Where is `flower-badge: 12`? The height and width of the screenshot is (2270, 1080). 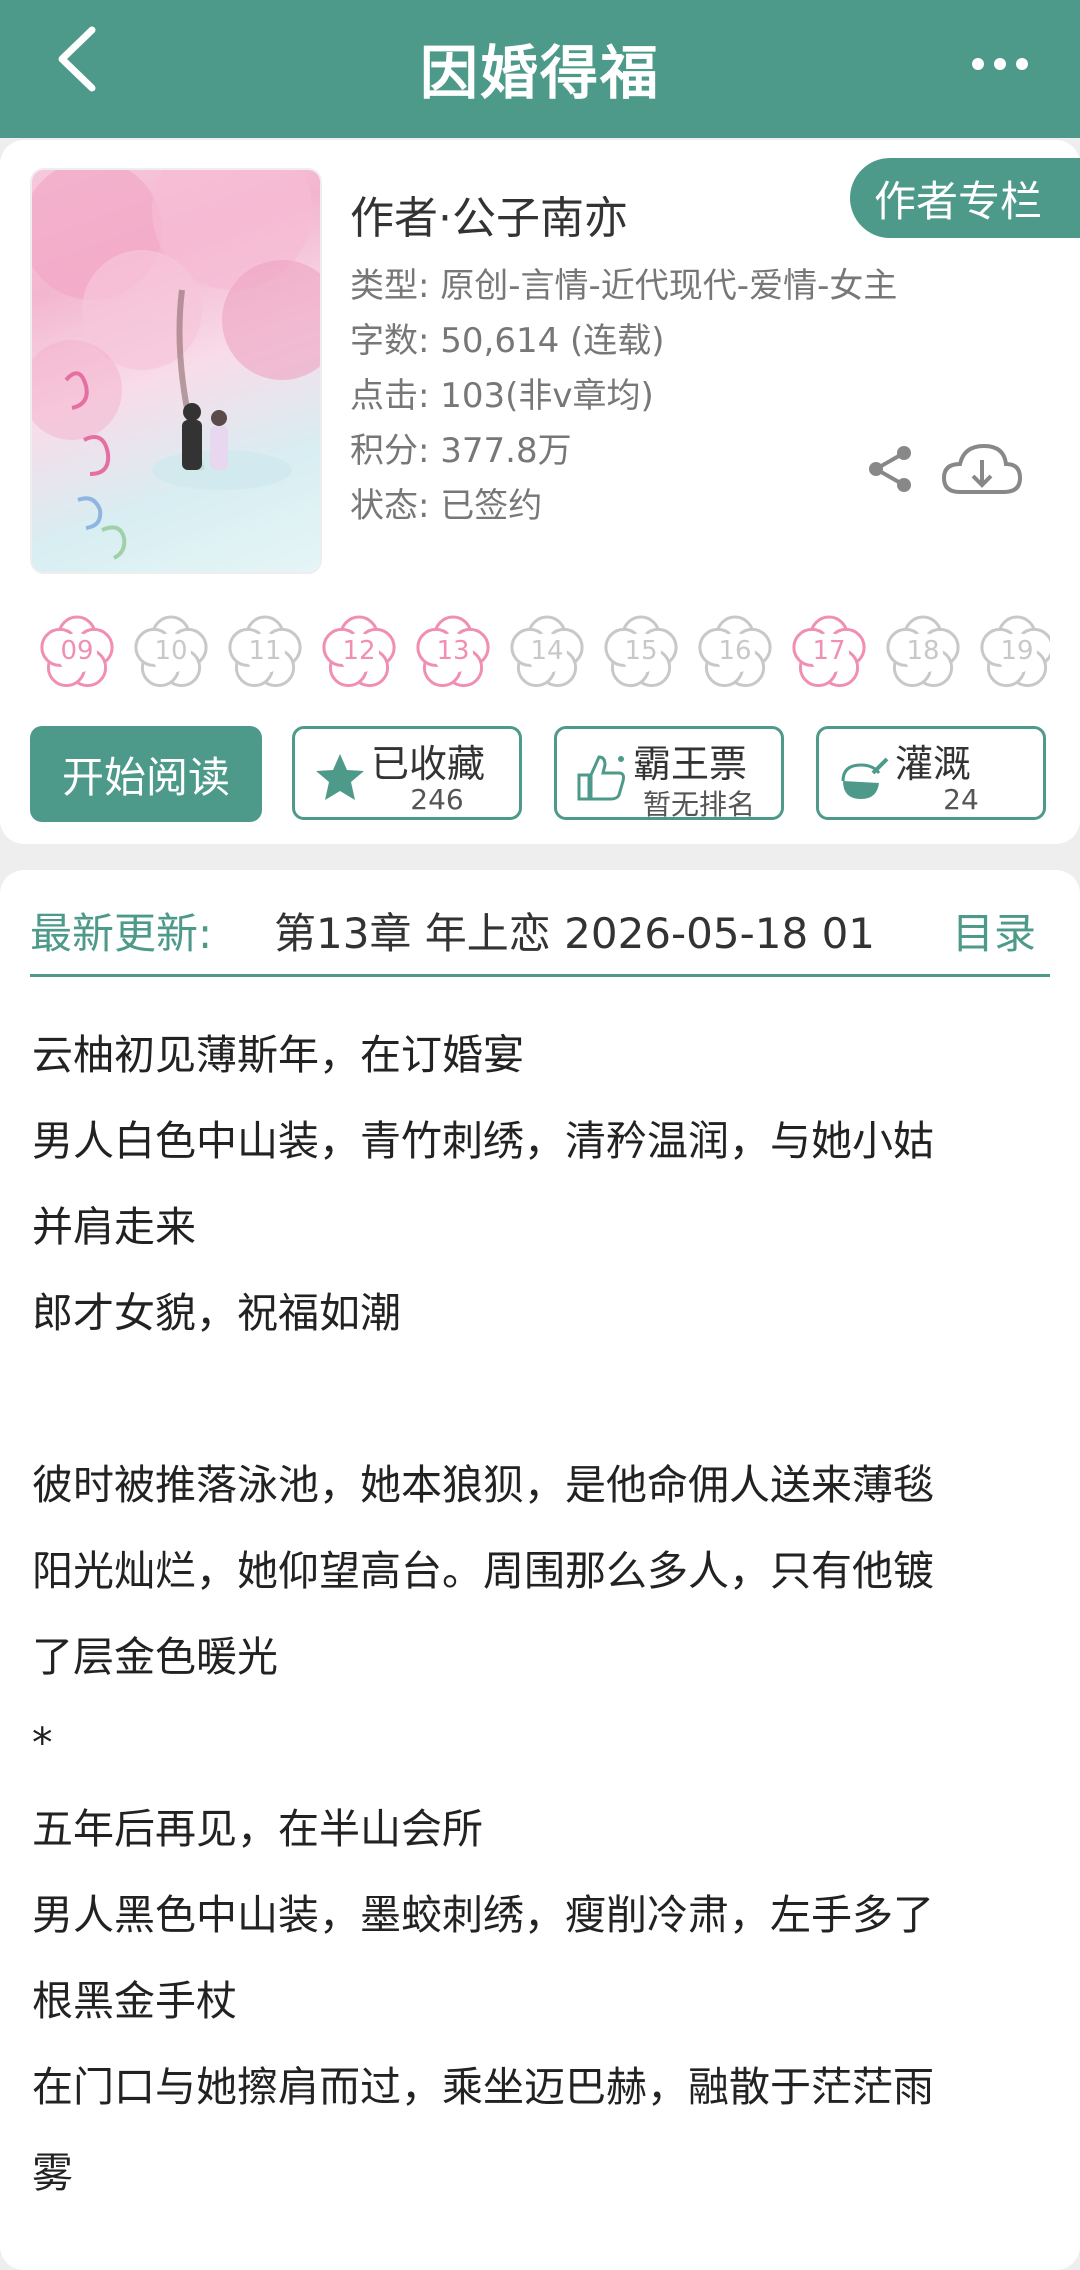 flower-badge: 12 is located at coordinates (359, 653).